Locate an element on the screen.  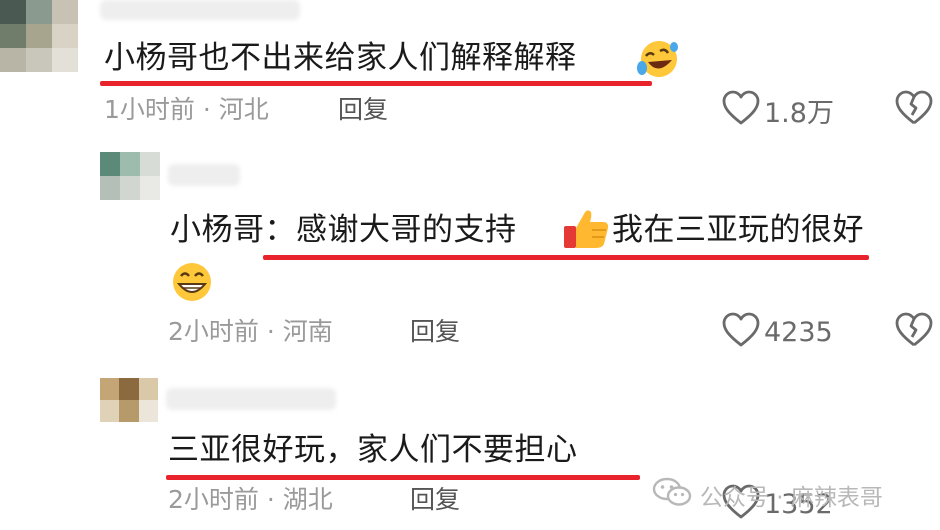
comment-text: 三亚很好玩，家人们不要担心 is located at coordinates (373, 450).